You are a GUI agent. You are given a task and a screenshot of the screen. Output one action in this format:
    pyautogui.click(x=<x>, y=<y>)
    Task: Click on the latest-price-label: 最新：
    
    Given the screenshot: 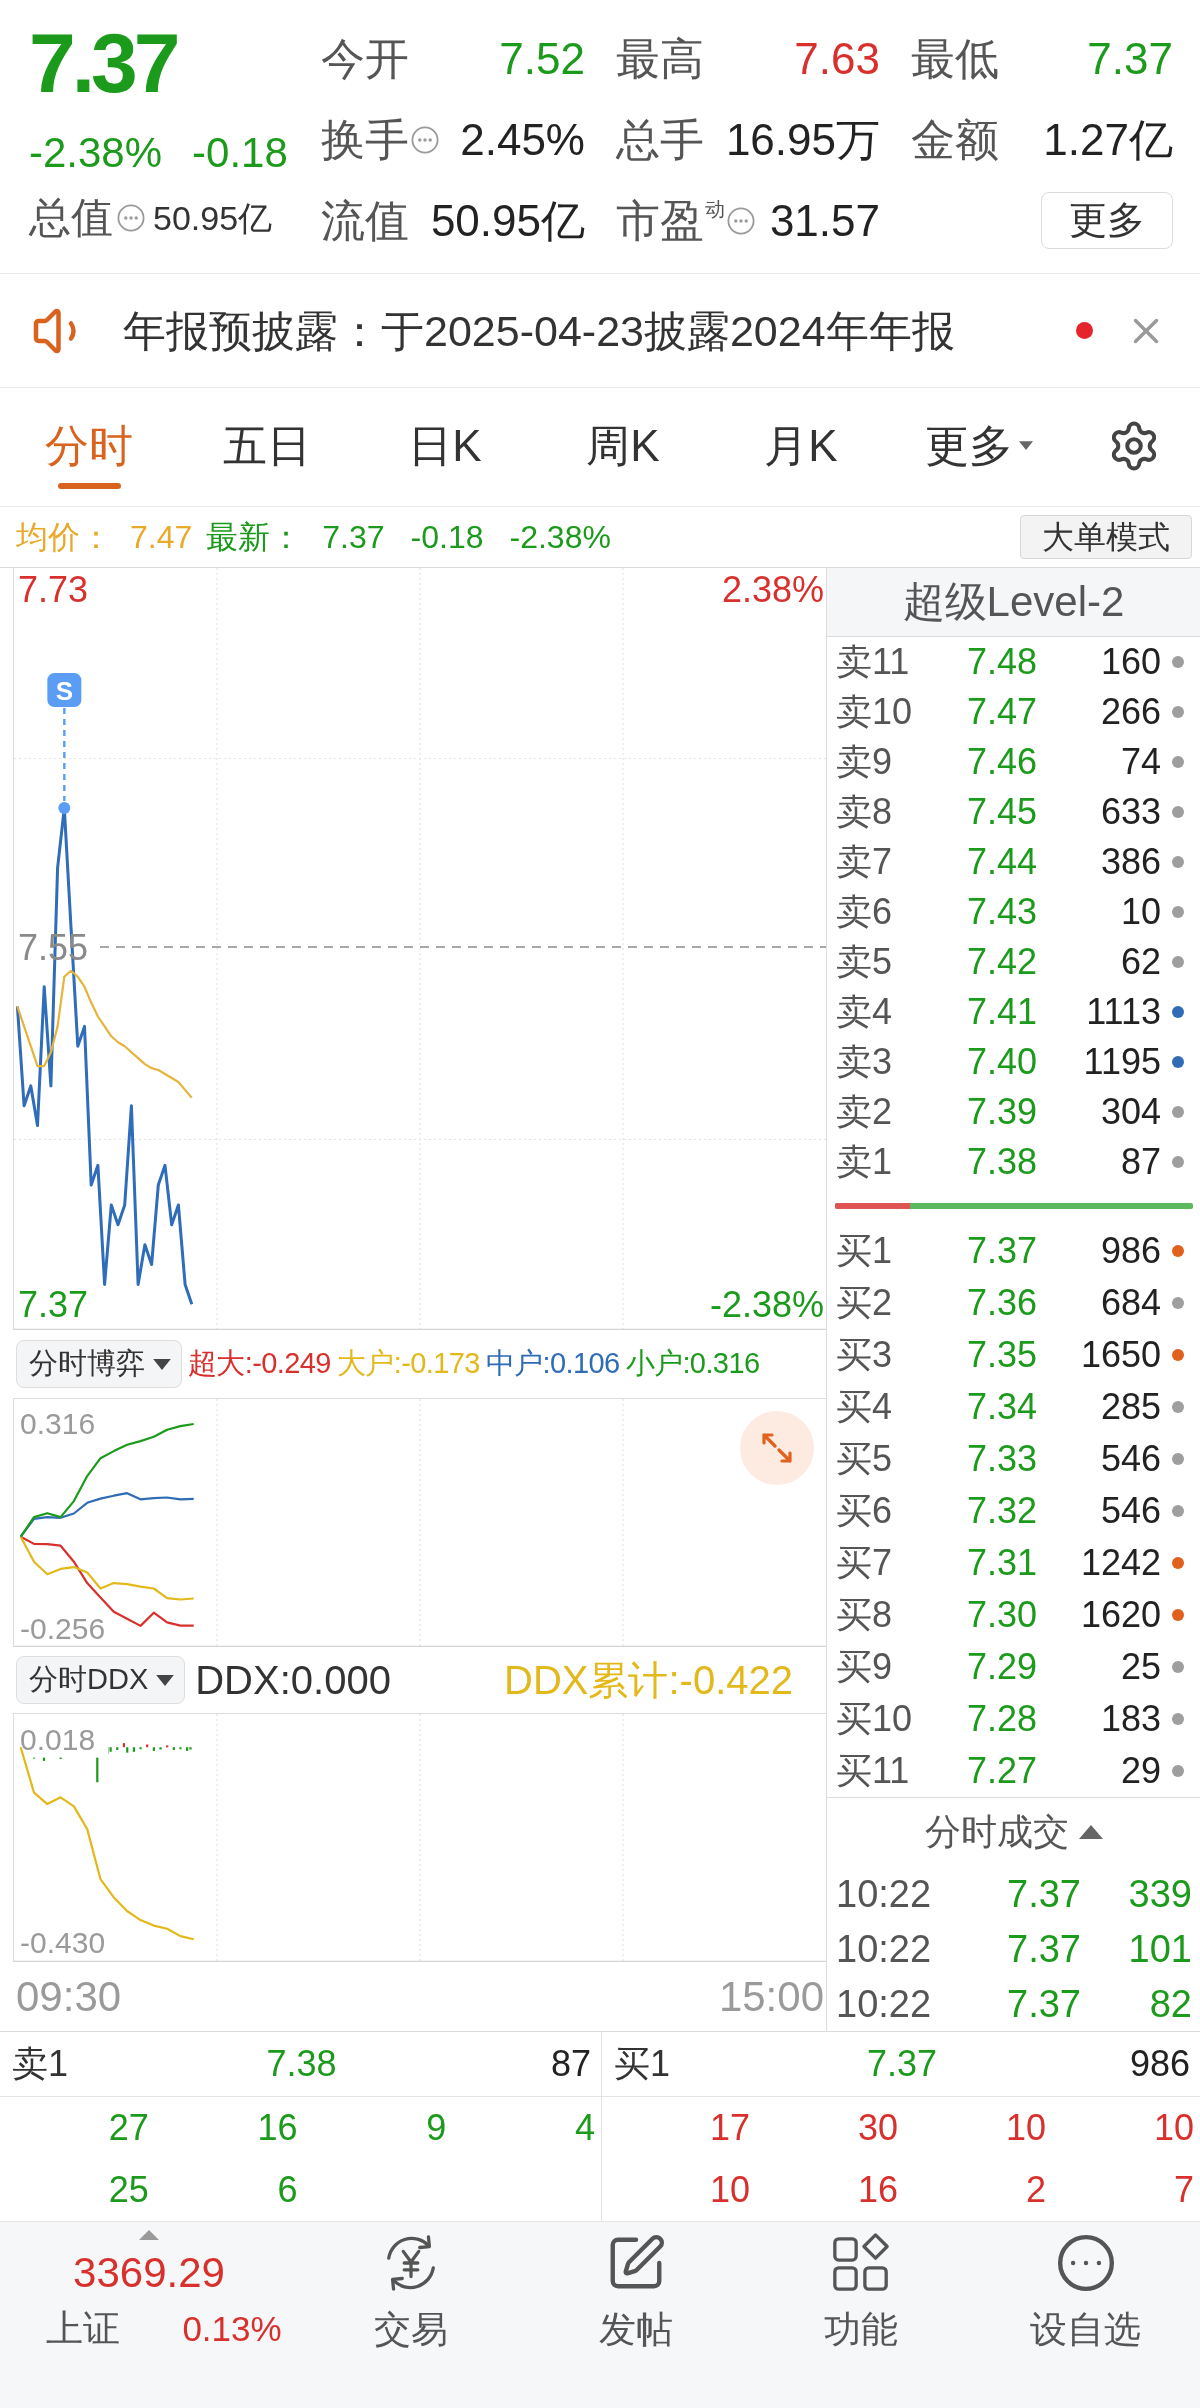 What is the action you would take?
    pyautogui.click(x=254, y=537)
    